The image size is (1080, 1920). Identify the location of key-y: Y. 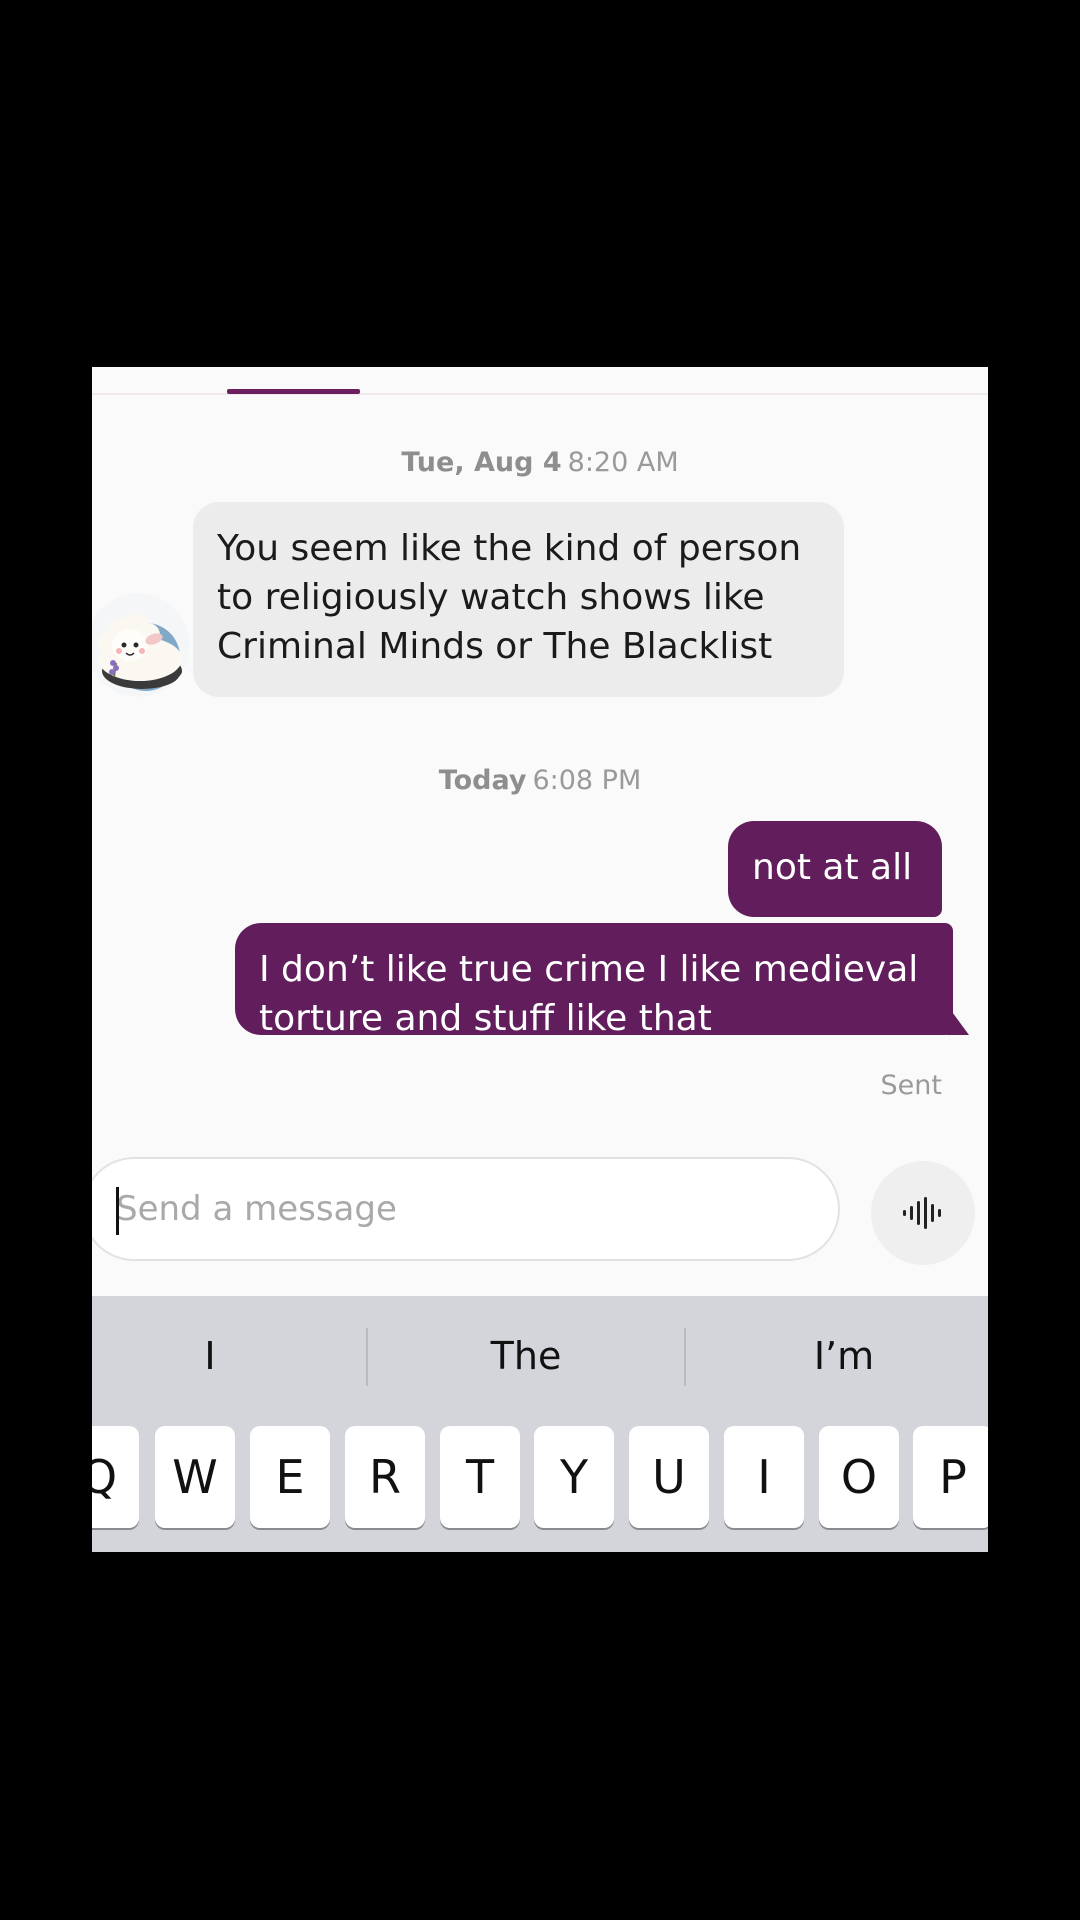
(574, 1477).